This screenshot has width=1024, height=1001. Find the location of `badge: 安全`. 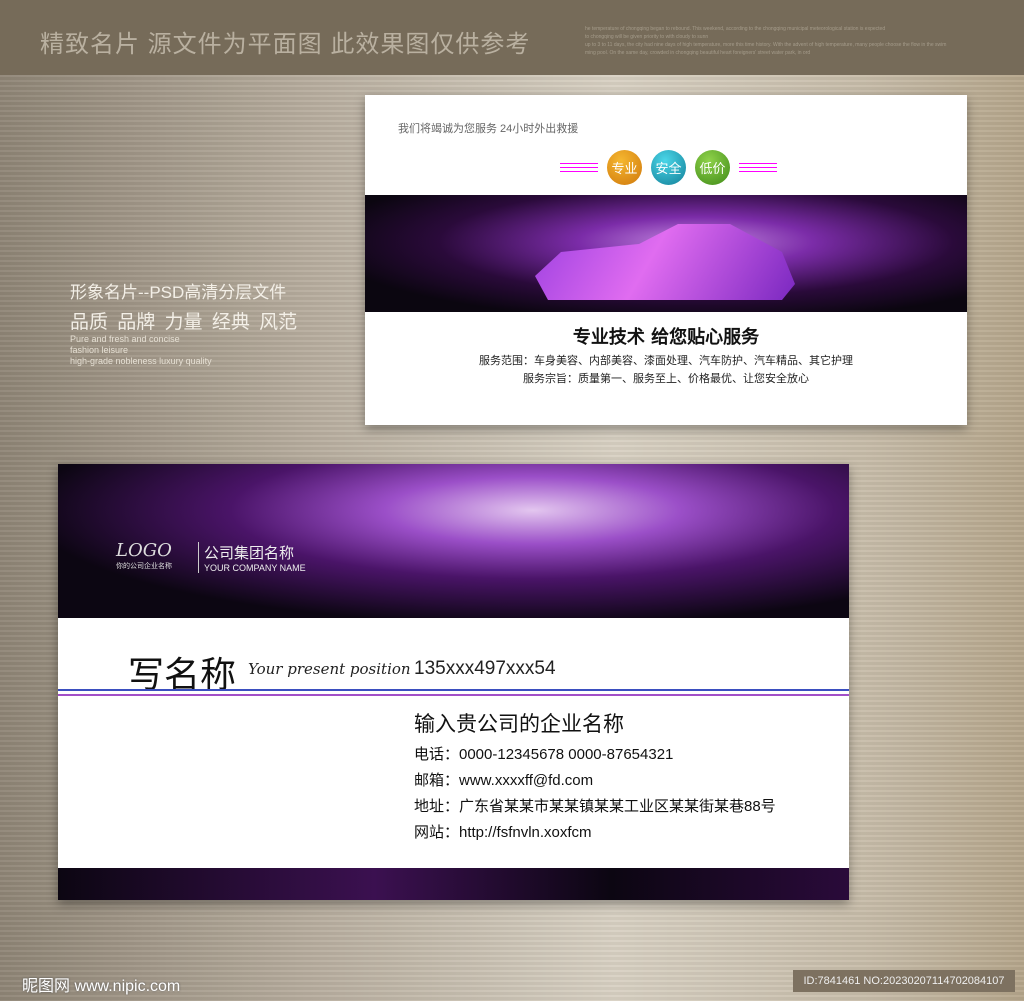

badge: 安全 is located at coordinates (668, 167).